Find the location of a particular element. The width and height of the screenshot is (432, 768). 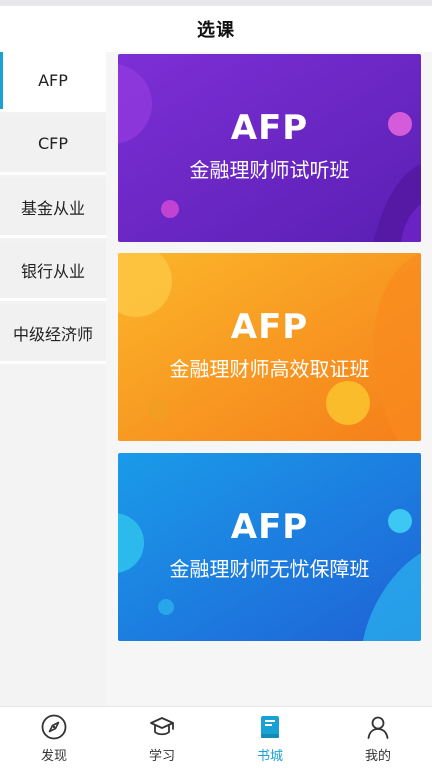

page-title: 选课 is located at coordinates (216, 30).